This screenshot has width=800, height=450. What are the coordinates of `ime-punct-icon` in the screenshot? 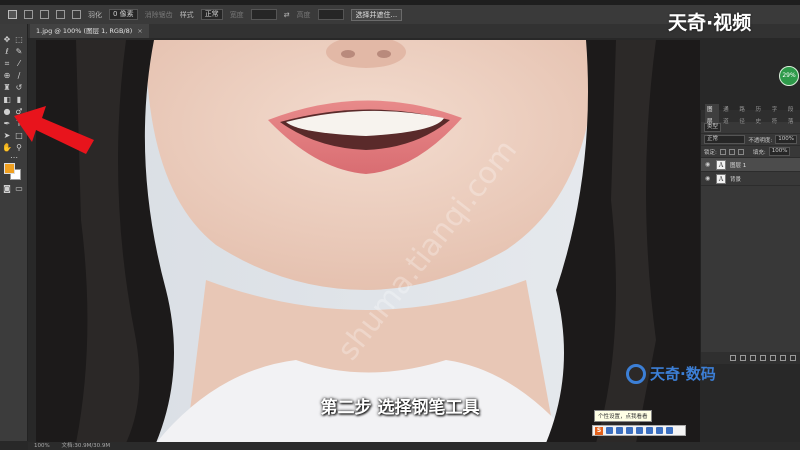 It's located at (619, 430).